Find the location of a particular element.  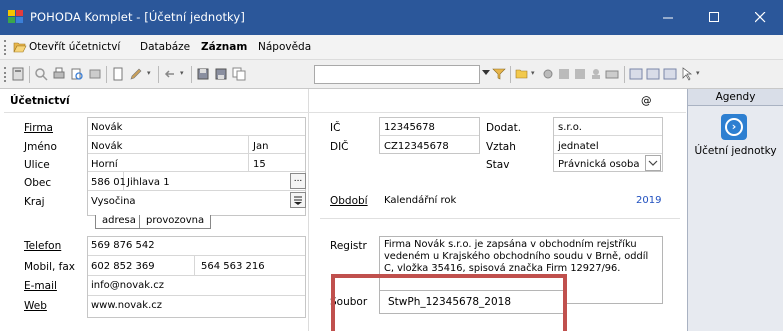

email-input: info@novak.cz is located at coordinates (127, 285).